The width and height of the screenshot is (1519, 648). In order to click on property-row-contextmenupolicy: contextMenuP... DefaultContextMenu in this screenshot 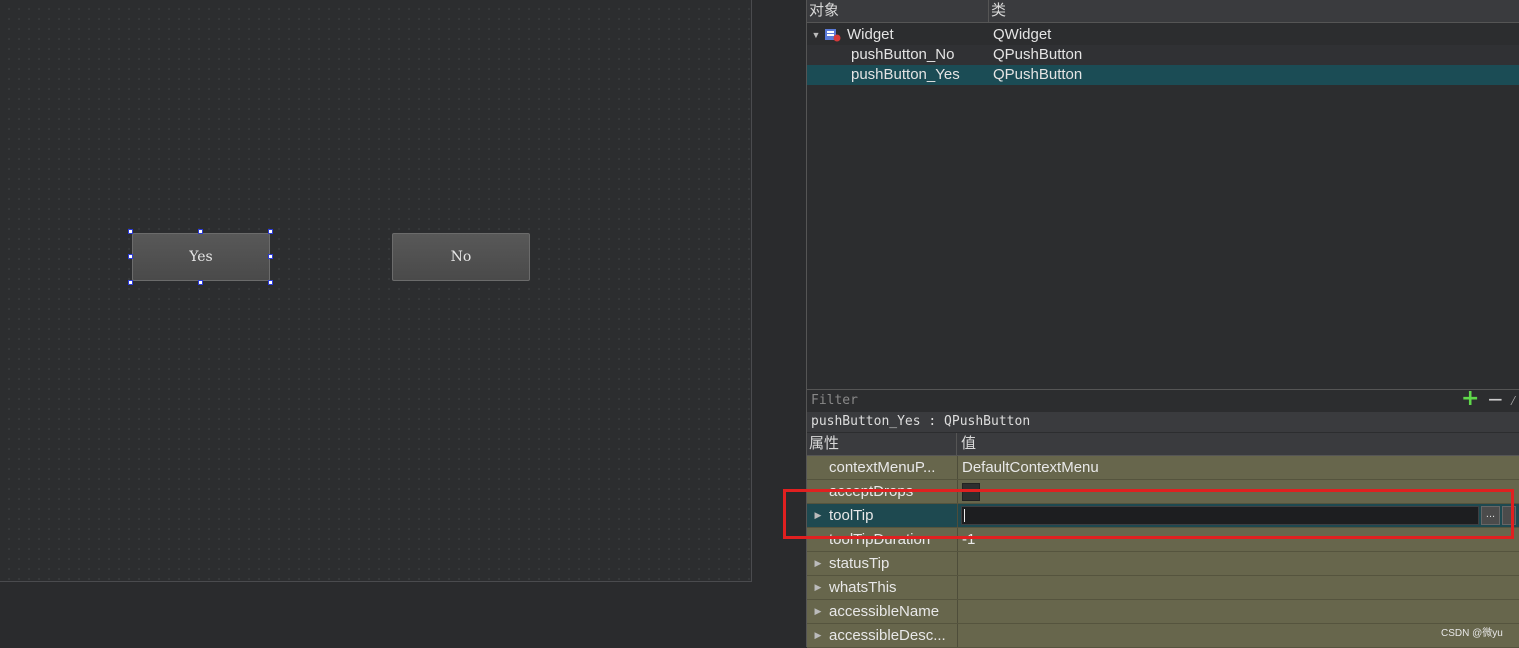, I will do `click(1163, 468)`.